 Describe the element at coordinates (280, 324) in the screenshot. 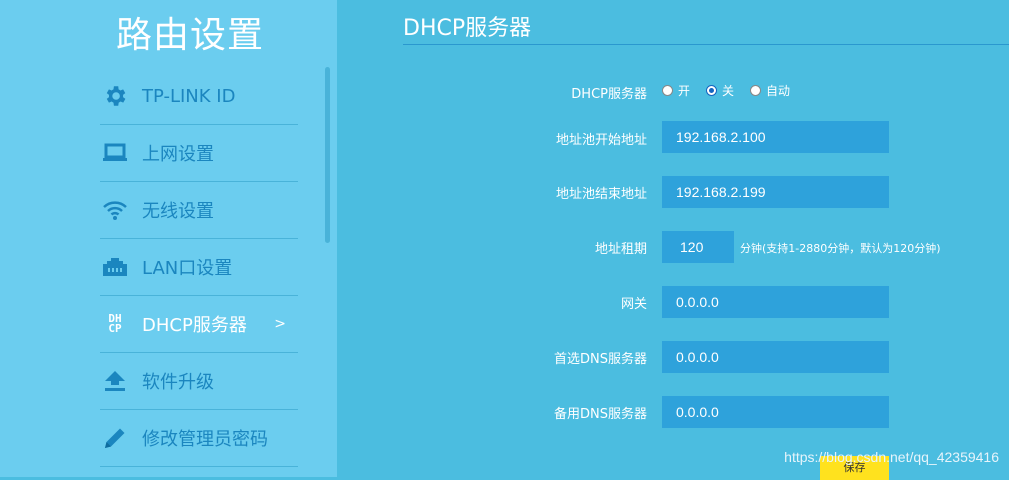

I see `chevron-right-icon: >` at that location.